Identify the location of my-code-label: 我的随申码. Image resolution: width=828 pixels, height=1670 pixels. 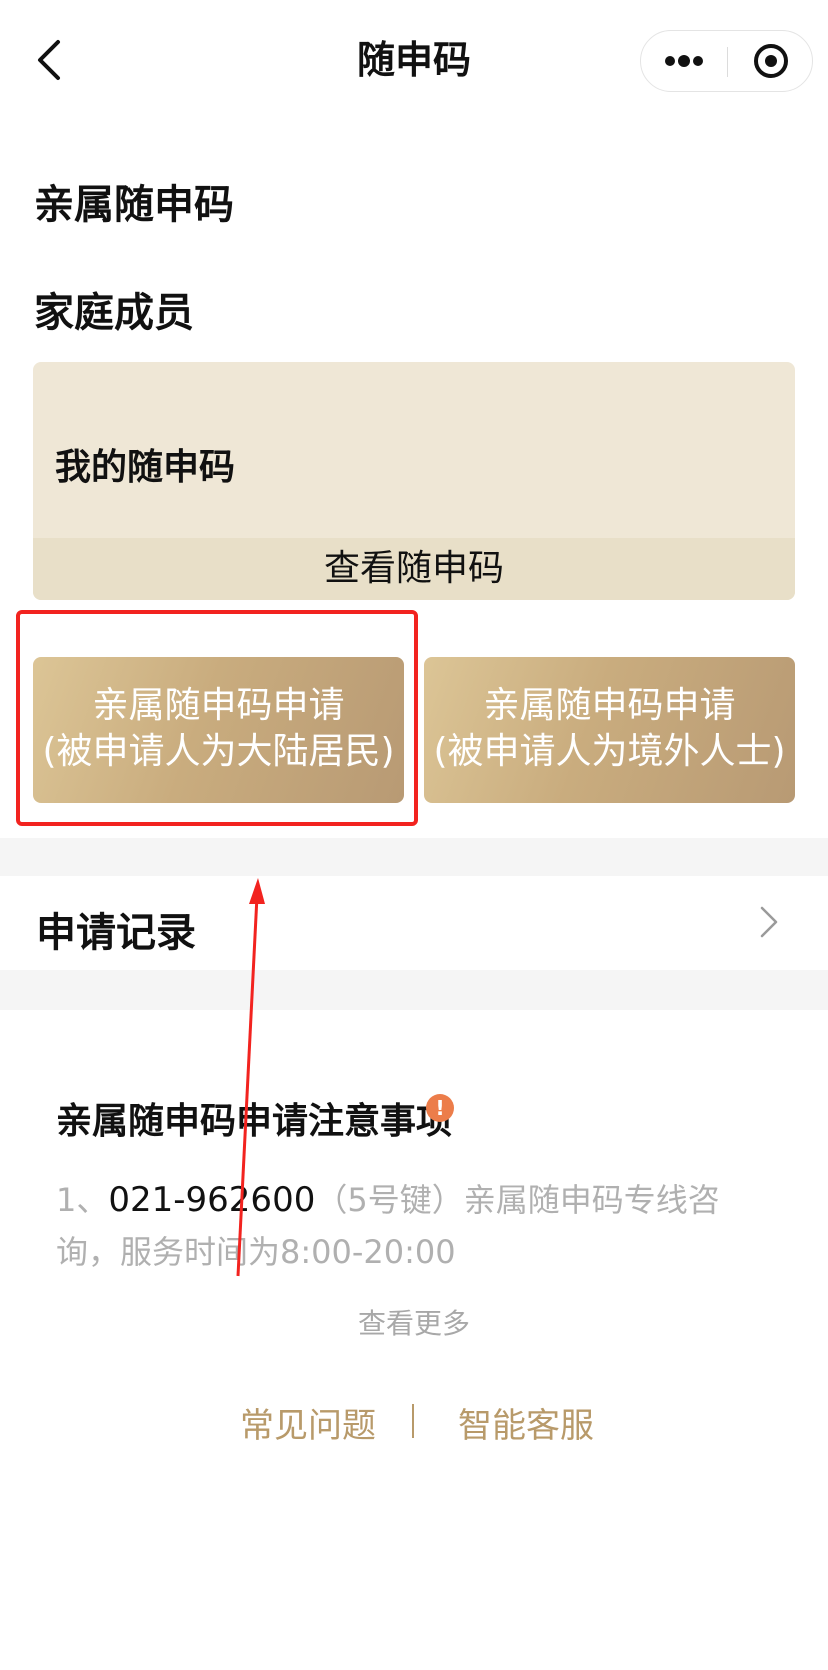
(145, 467).